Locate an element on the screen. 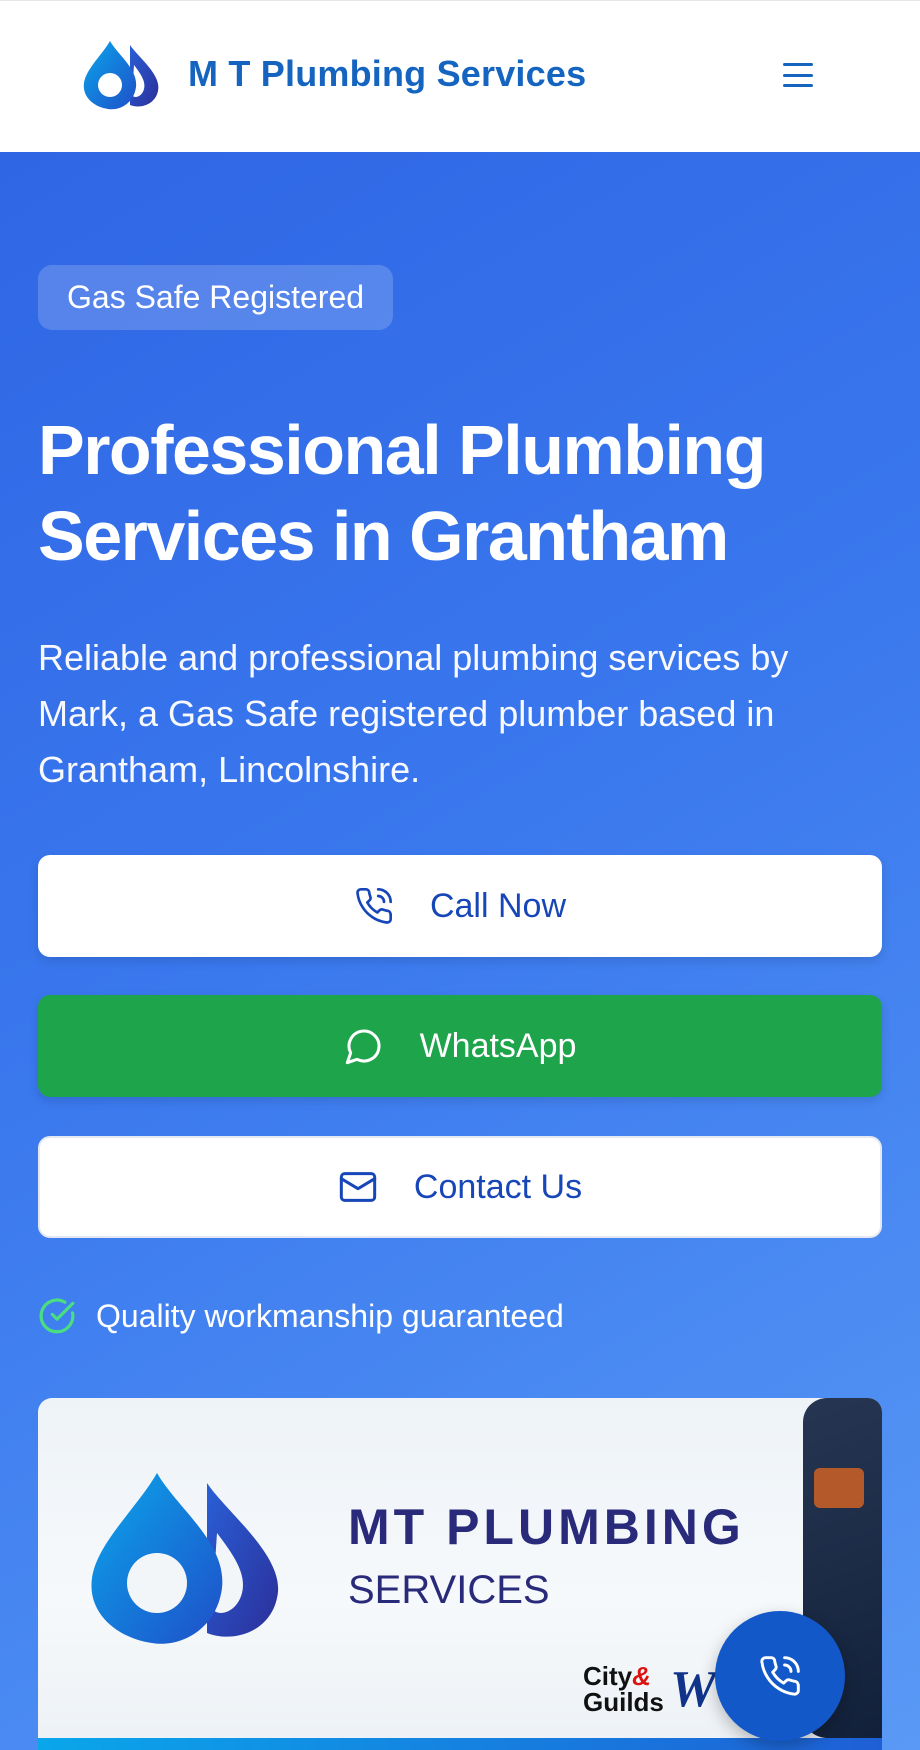 Image resolution: width=920 pixels, height=1750 pixels. brand-name: M T Plumbing Services is located at coordinates (387, 74).